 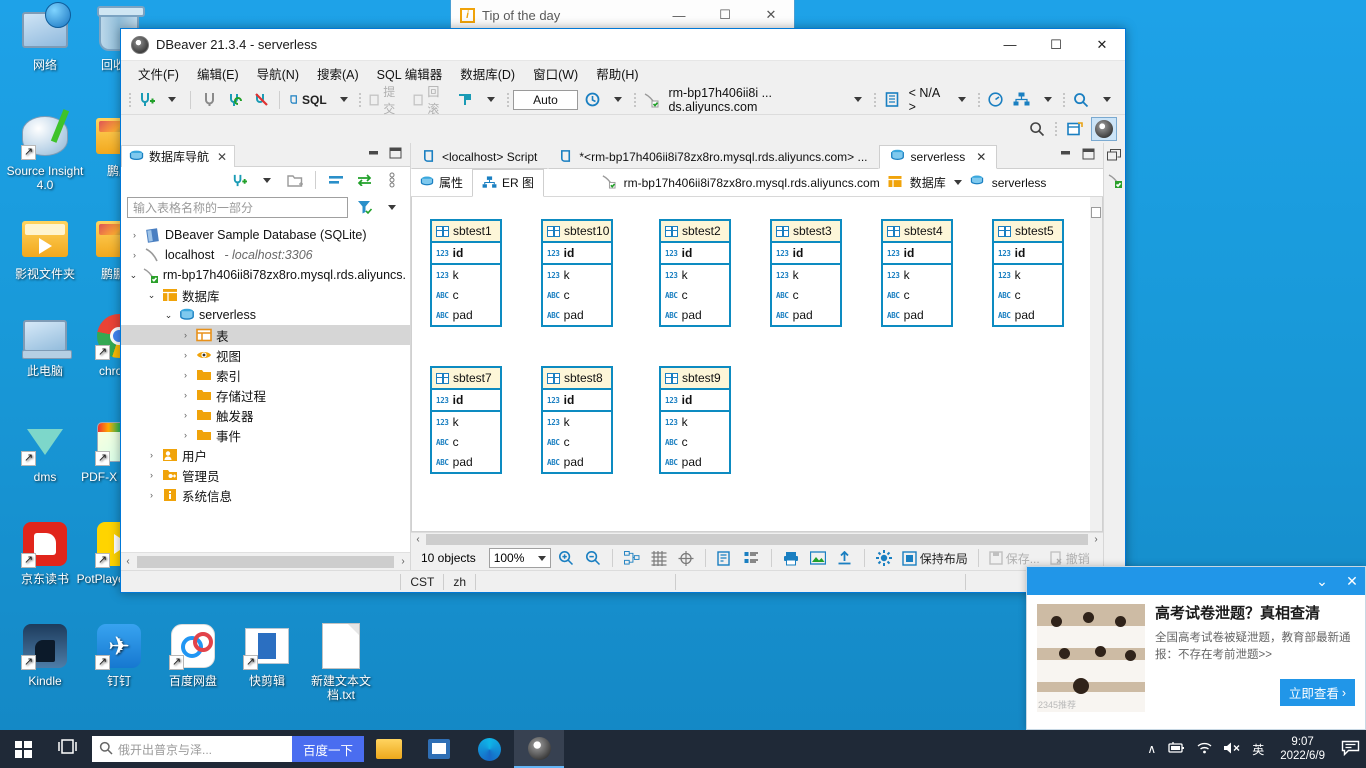 What do you see at coordinates (1107, 100) in the screenshot?
I see `search-dropdown` at bounding box center [1107, 100].